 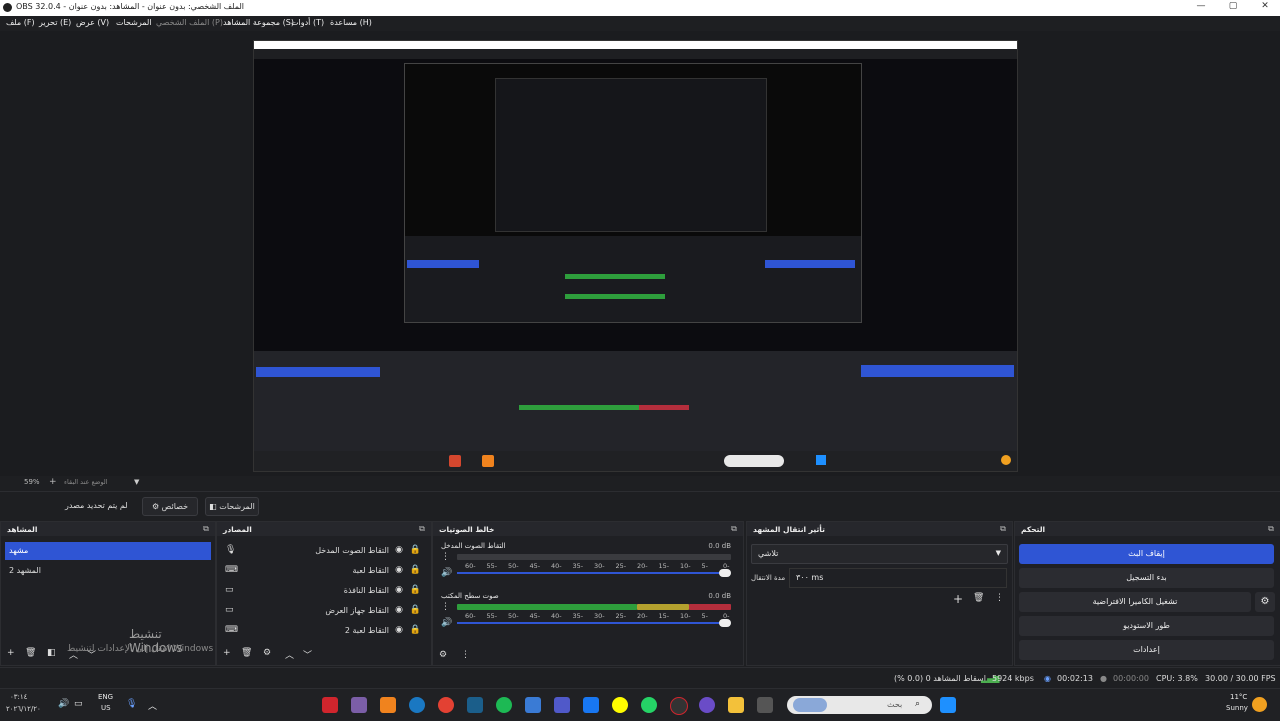 What do you see at coordinates (388, 705) in the screenshot?
I see `app-icon-orange` at bounding box center [388, 705].